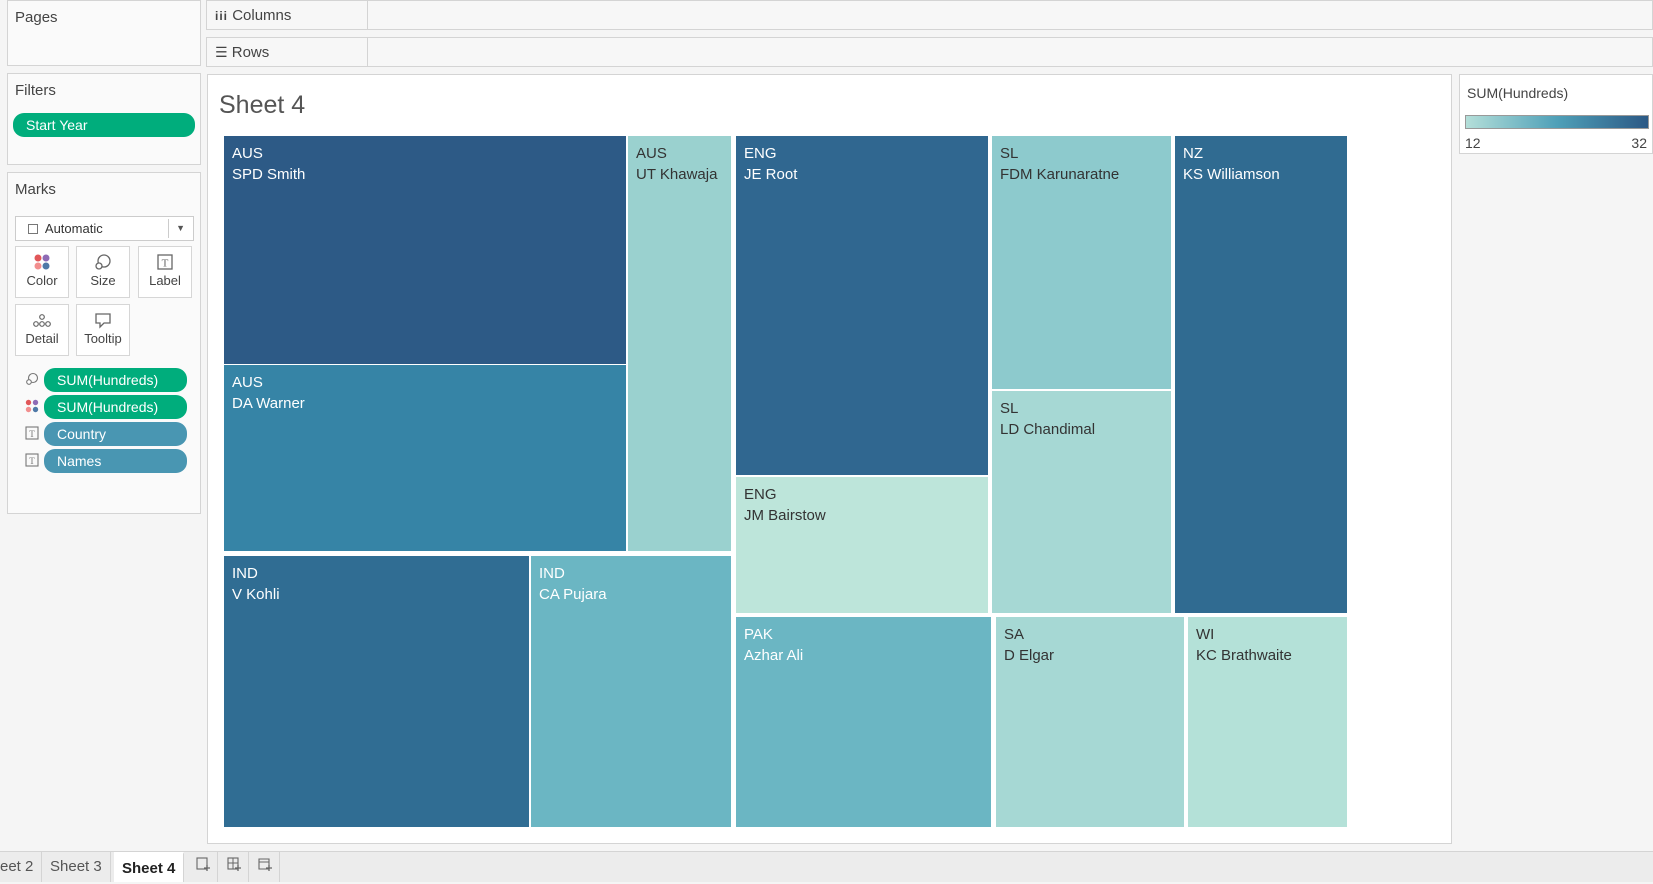 The image size is (1653, 884). What do you see at coordinates (862, 305) in the screenshot?
I see `treemap-tile: ENG JE Root` at bounding box center [862, 305].